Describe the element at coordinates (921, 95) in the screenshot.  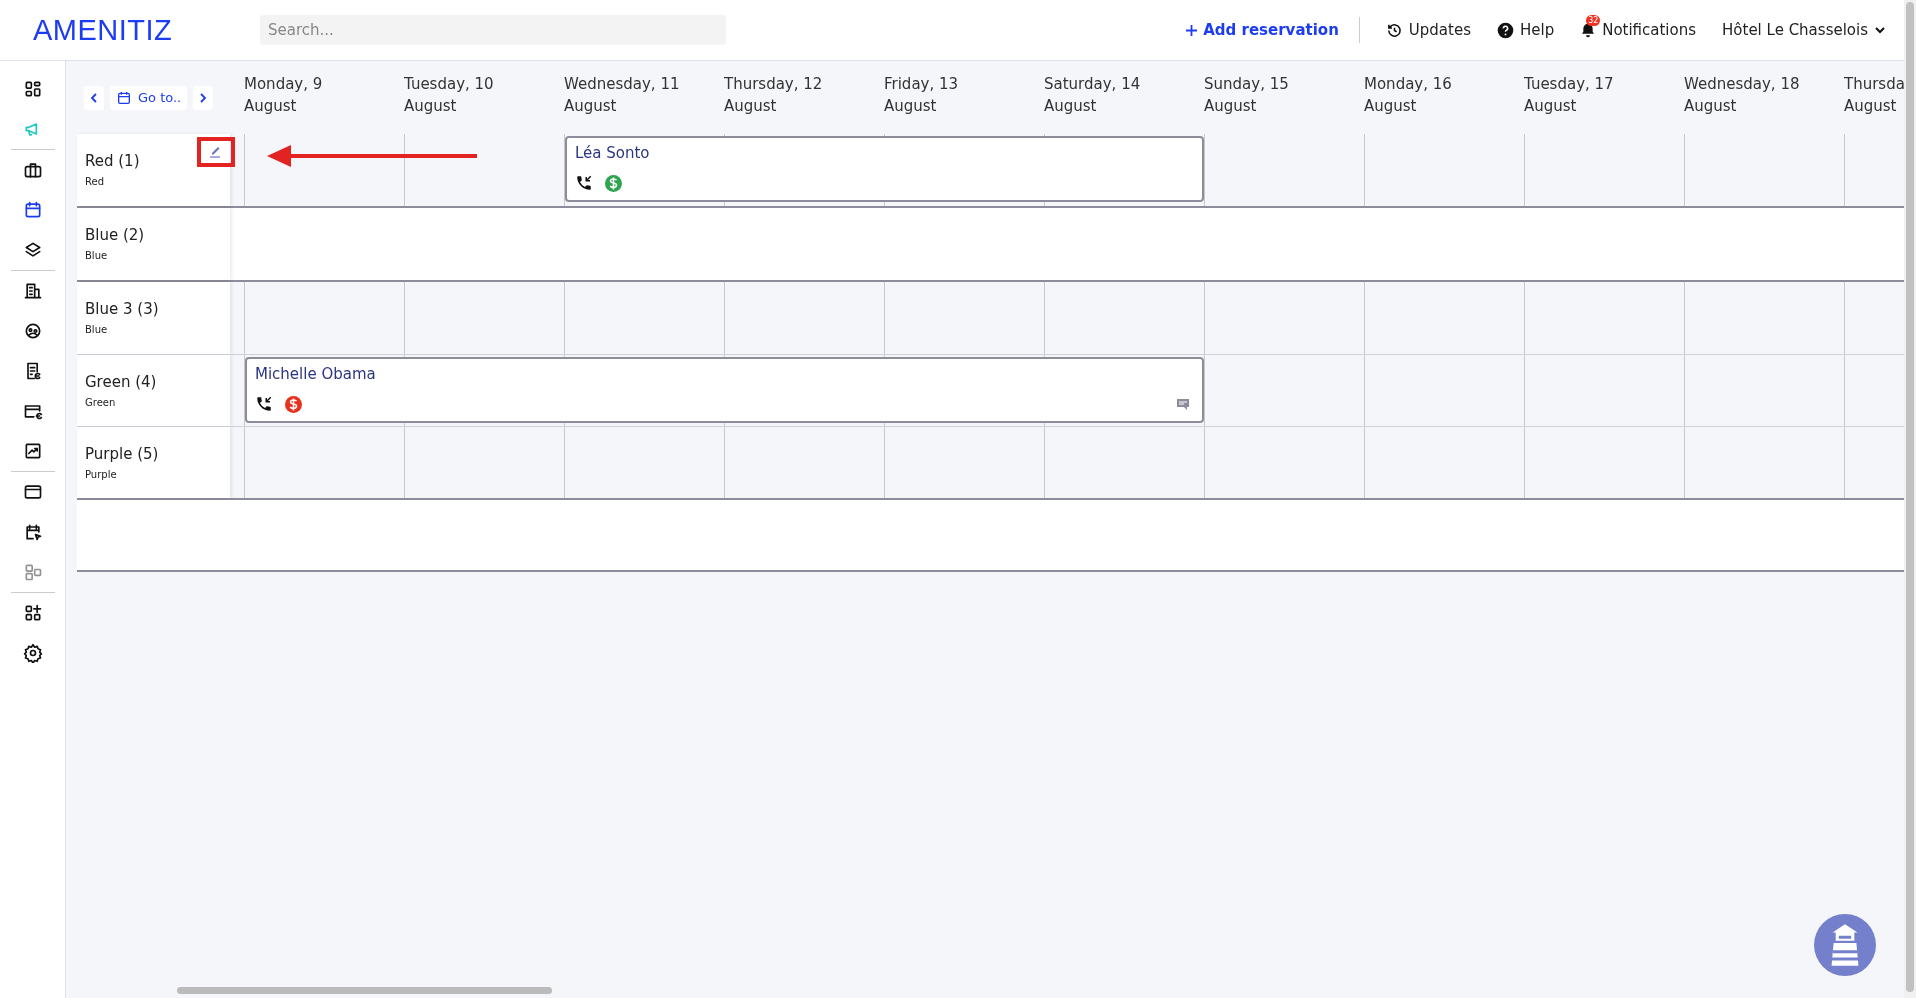
I see `day-header: Friday, 13 August` at that location.